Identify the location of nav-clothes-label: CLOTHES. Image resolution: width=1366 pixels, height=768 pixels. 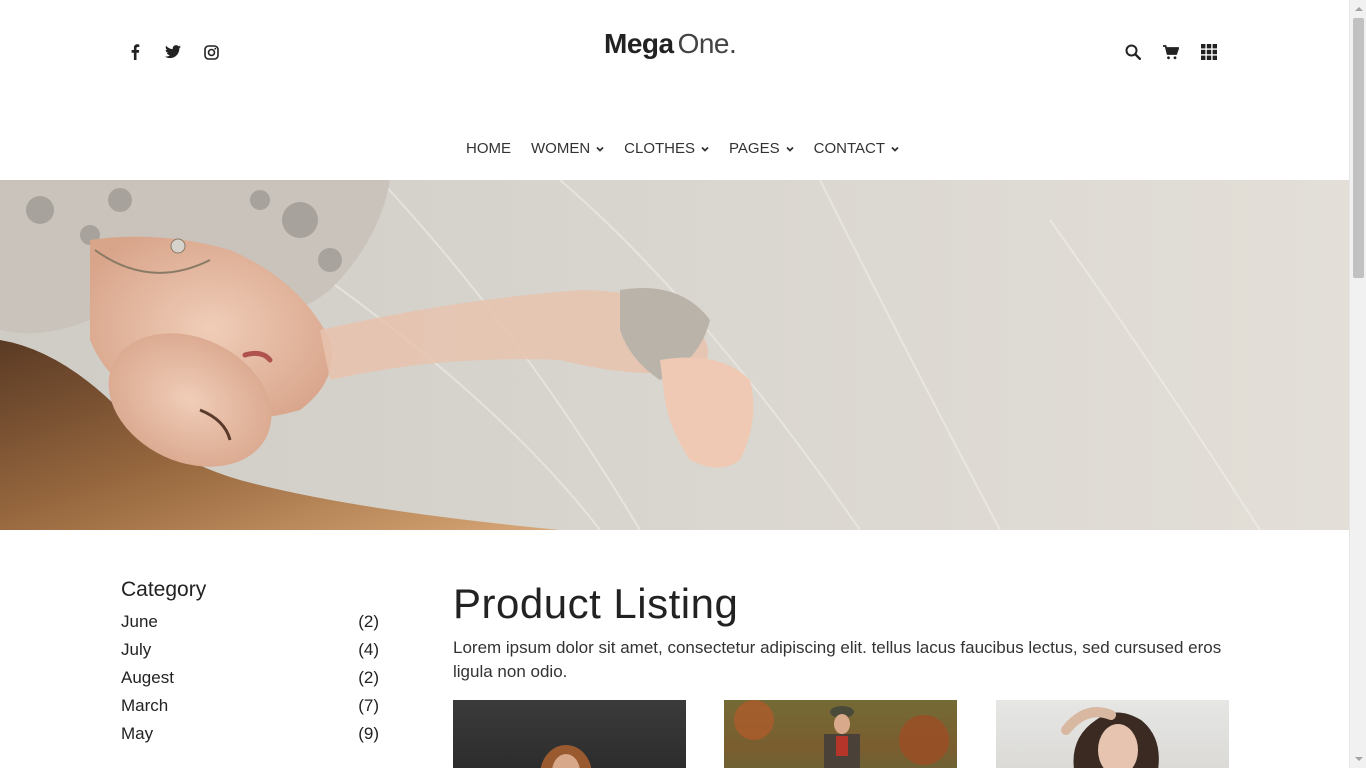
(660, 148).